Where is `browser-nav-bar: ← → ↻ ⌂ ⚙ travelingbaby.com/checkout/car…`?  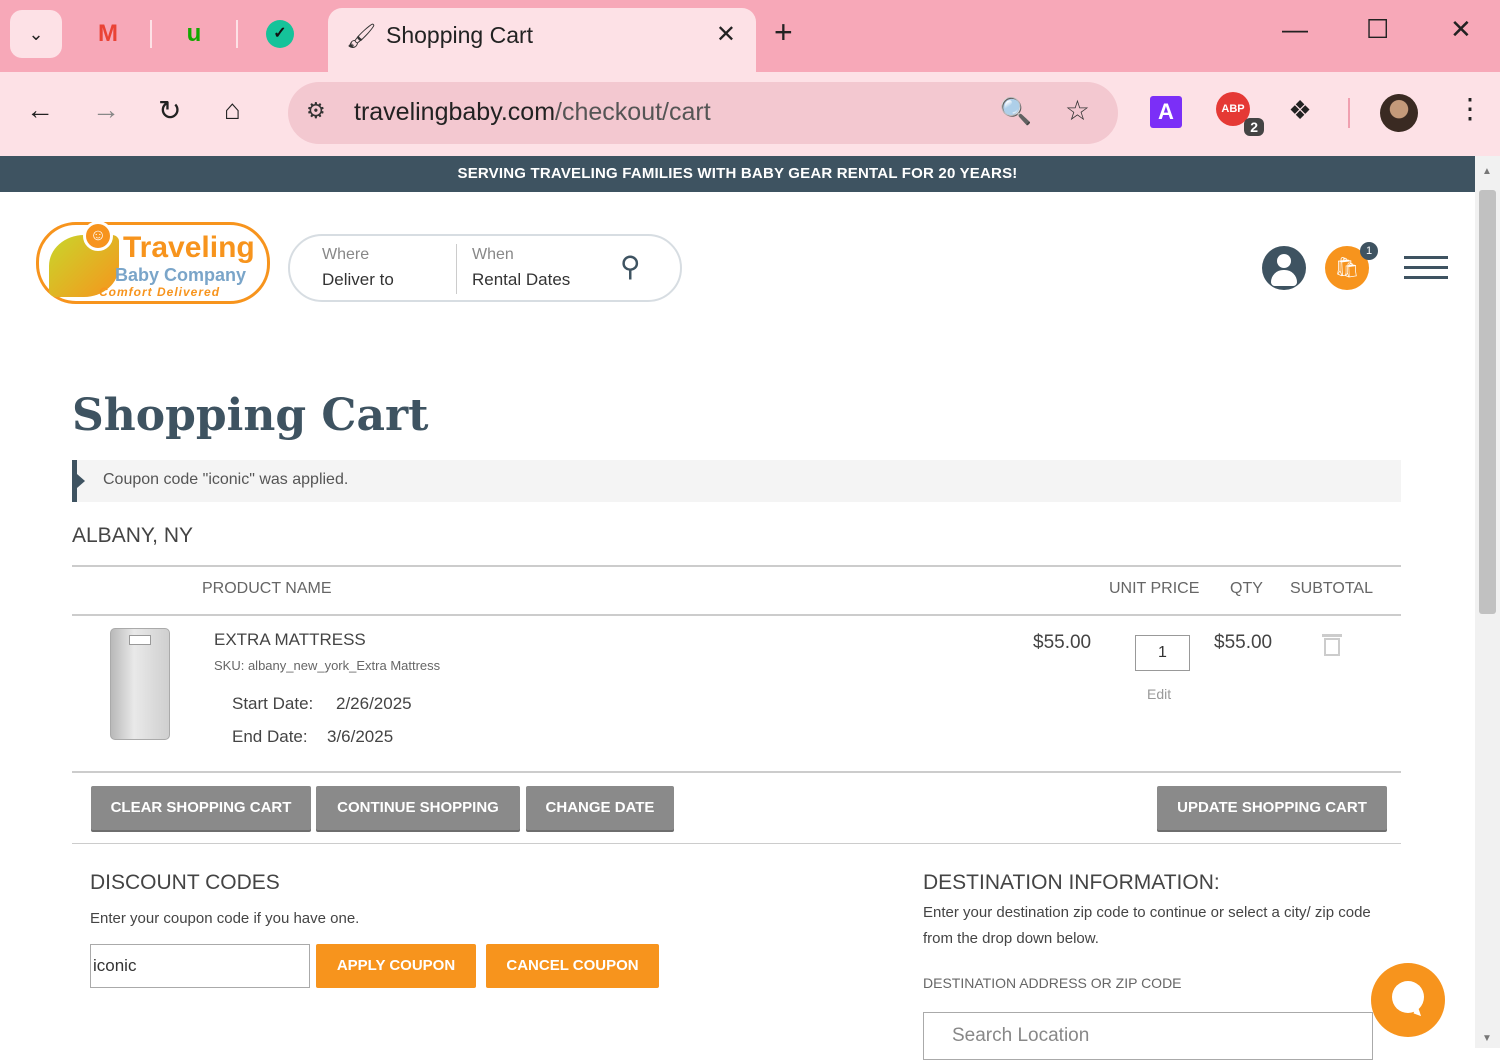 browser-nav-bar: ← → ↻ ⌂ ⚙ travelingbaby.com/checkout/car… is located at coordinates (750, 114).